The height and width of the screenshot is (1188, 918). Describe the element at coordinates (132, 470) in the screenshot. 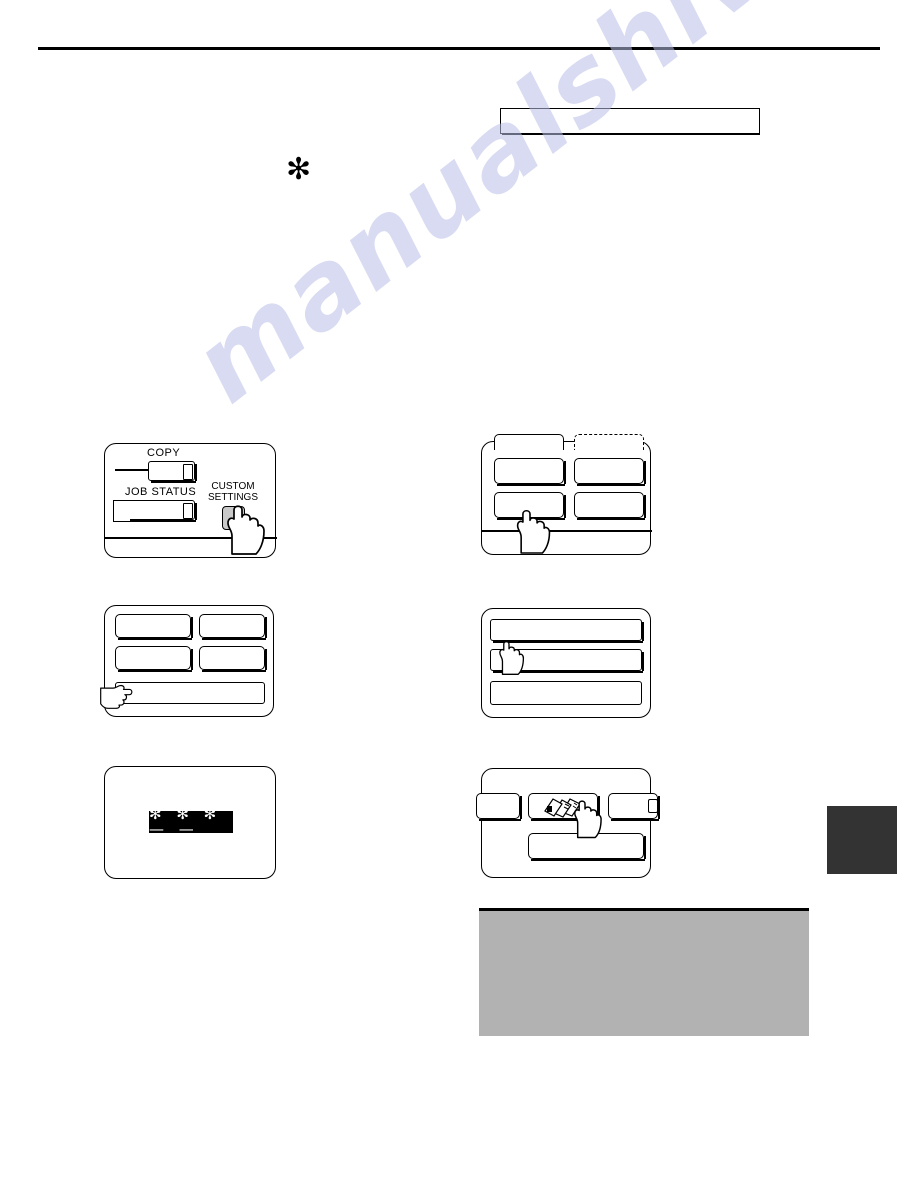

I see `copy-key-lead-line` at that location.